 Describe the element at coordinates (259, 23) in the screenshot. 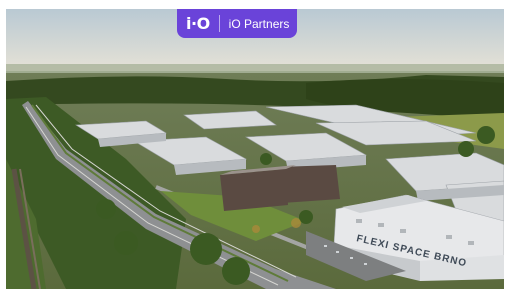

I see `badge-label: iO Partners` at that location.